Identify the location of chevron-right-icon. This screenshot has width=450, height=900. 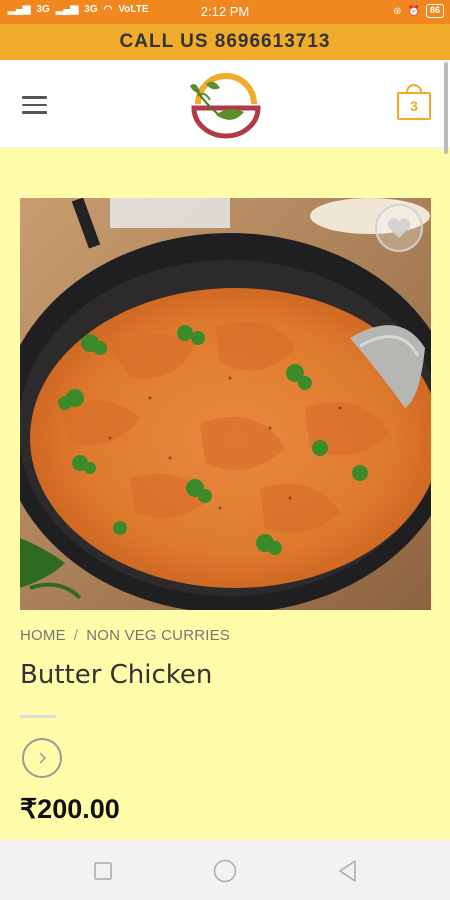
(43, 758).